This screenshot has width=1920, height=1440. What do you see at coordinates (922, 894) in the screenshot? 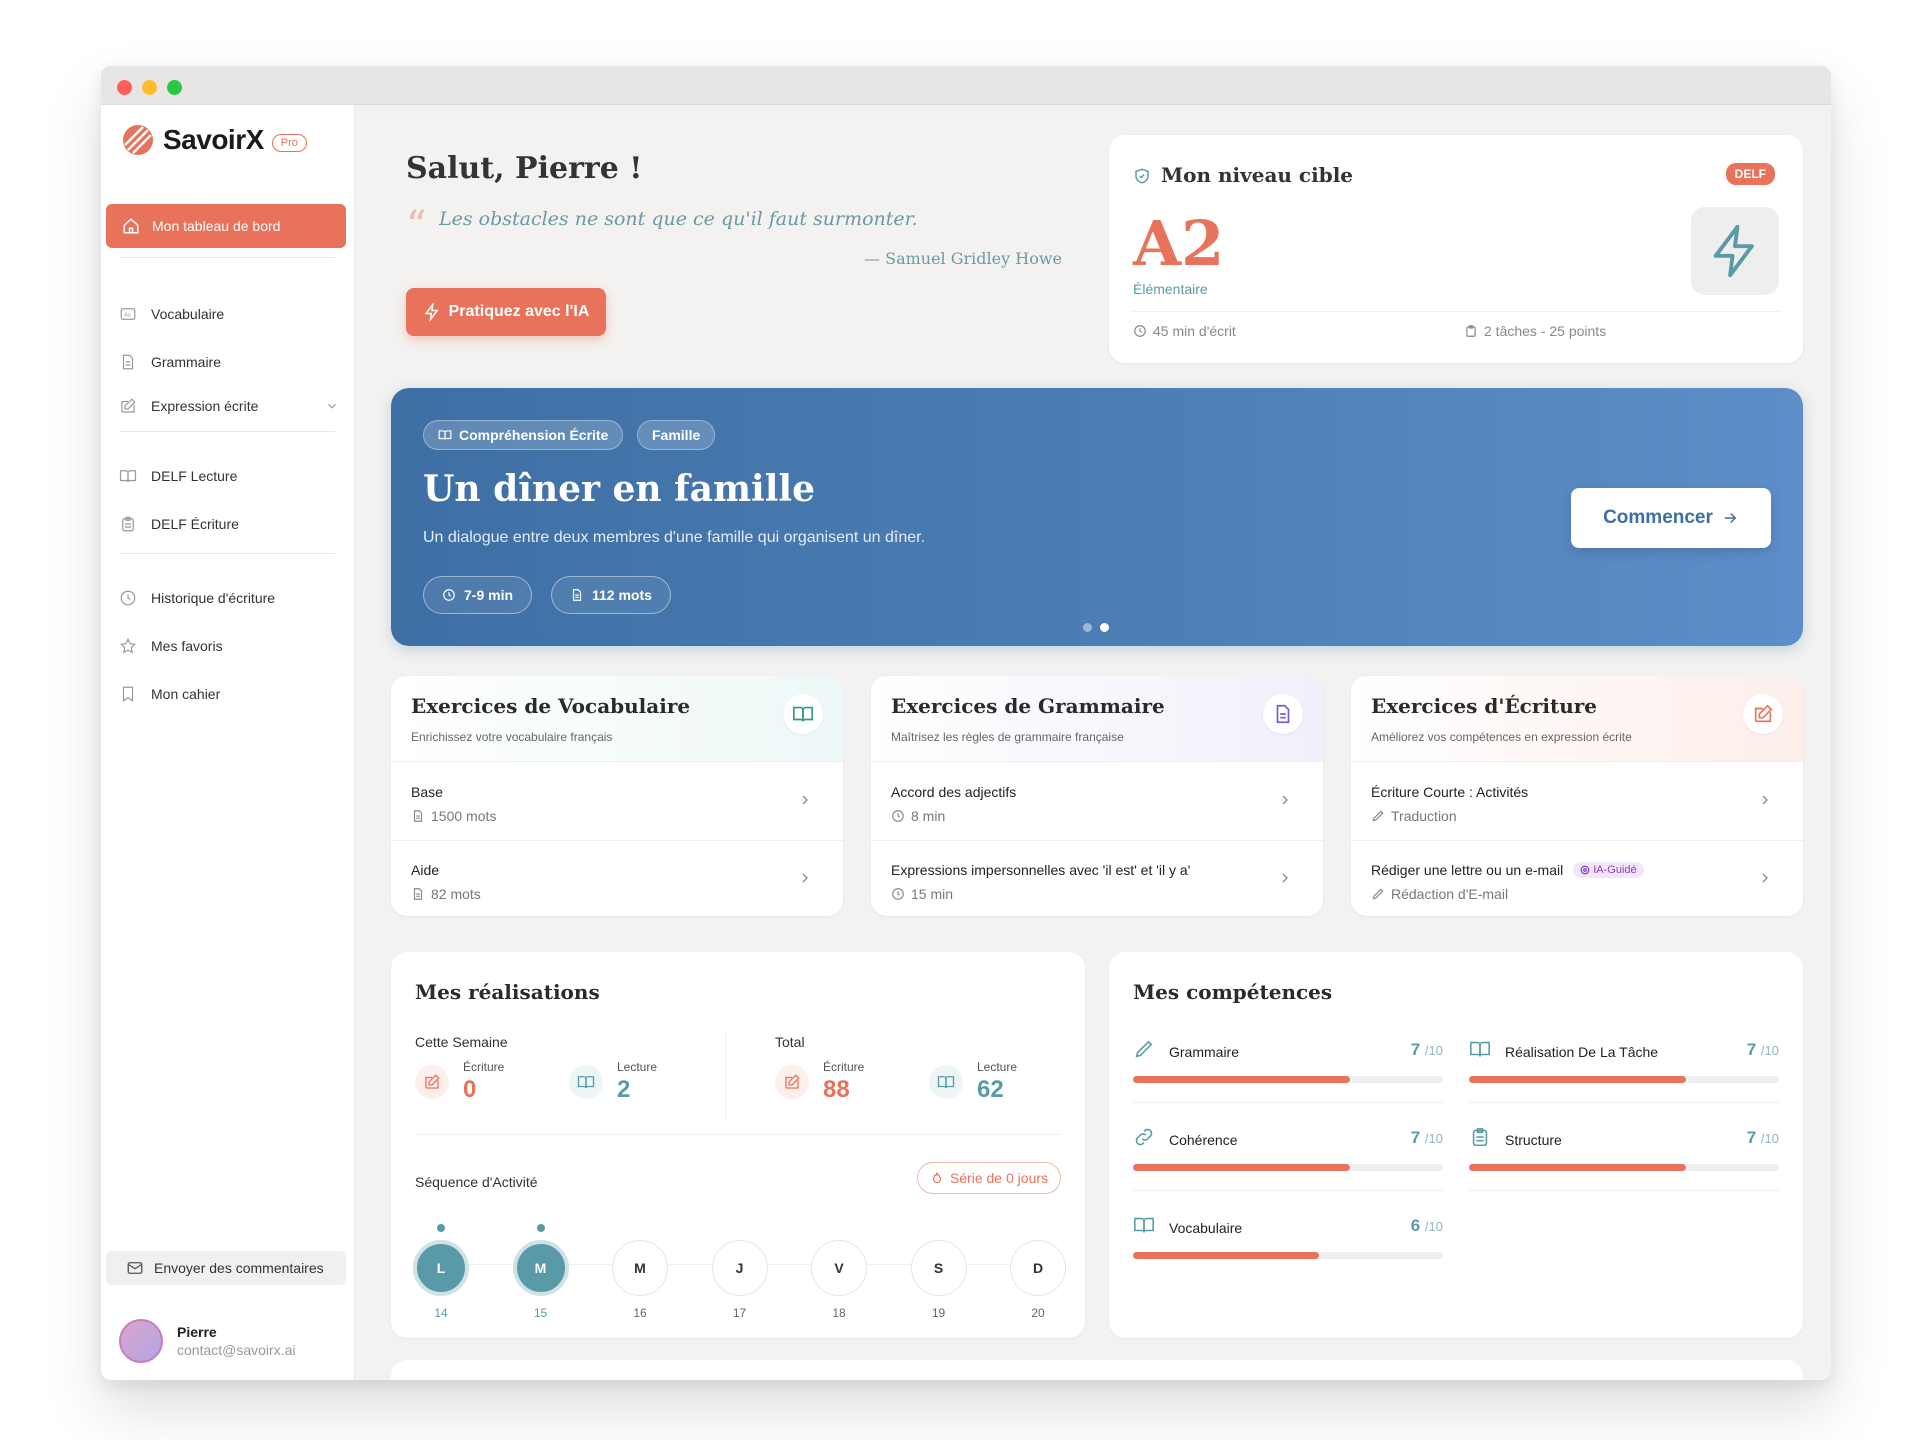
I see `exercise-meta: 15 min` at bounding box center [922, 894].